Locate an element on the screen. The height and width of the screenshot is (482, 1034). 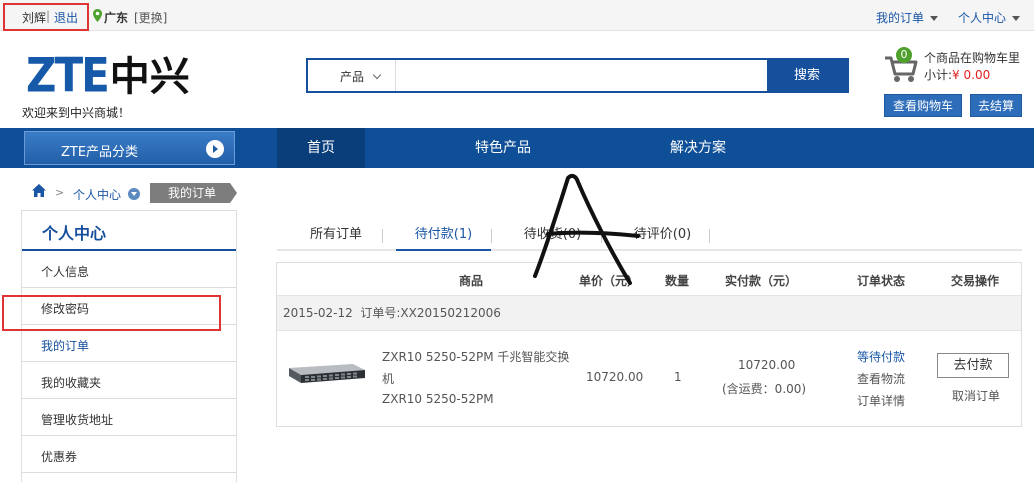
nav-item-featured: 特色产品 is located at coordinates (503, 148).